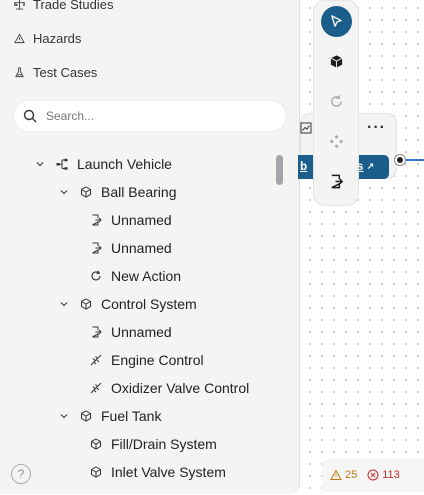 Image resolution: width=424 pixels, height=495 pixels. I want to click on tree-scrollbar-thumb, so click(279, 170).